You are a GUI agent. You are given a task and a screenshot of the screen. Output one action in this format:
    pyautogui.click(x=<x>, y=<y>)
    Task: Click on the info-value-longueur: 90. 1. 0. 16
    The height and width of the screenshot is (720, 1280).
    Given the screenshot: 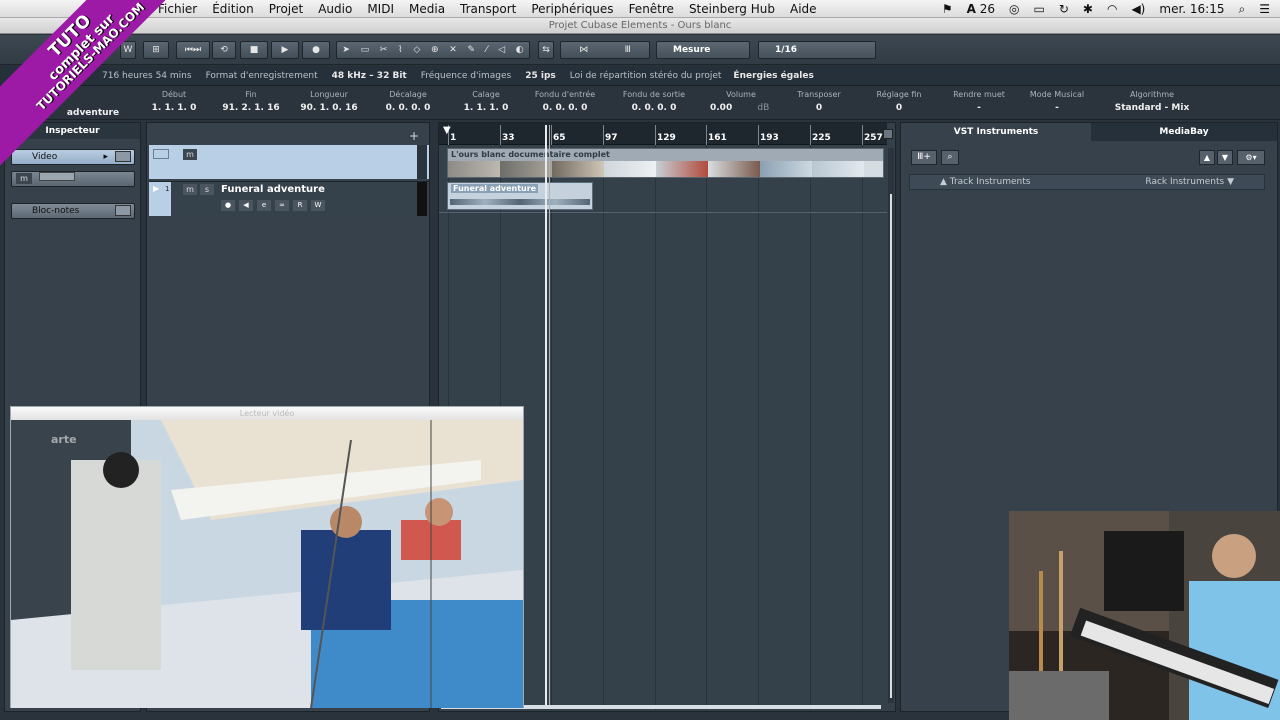 What is the action you would take?
    pyautogui.click(x=329, y=108)
    